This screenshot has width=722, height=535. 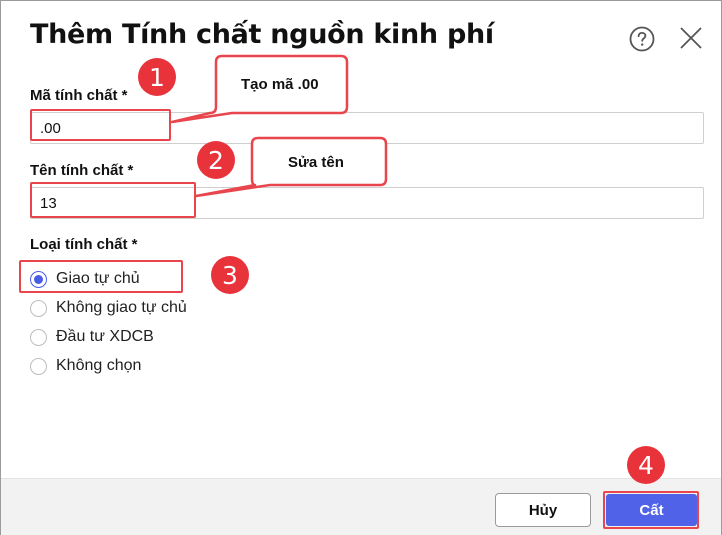 What do you see at coordinates (230, 275) in the screenshot?
I see `step-badge-3: 3` at bounding box center [230, 275].